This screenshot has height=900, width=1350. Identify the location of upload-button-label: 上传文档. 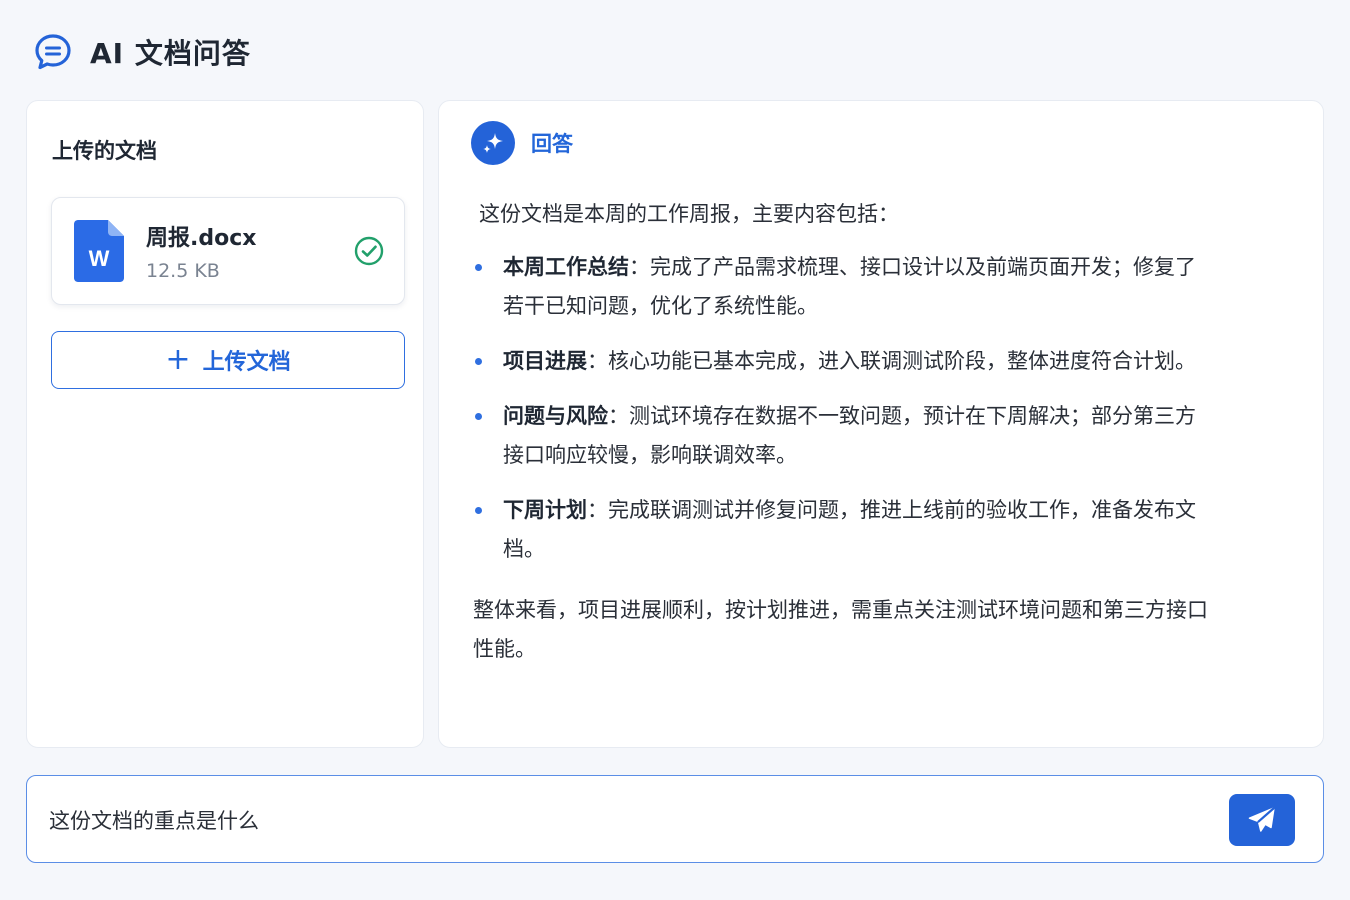
(246, 362).